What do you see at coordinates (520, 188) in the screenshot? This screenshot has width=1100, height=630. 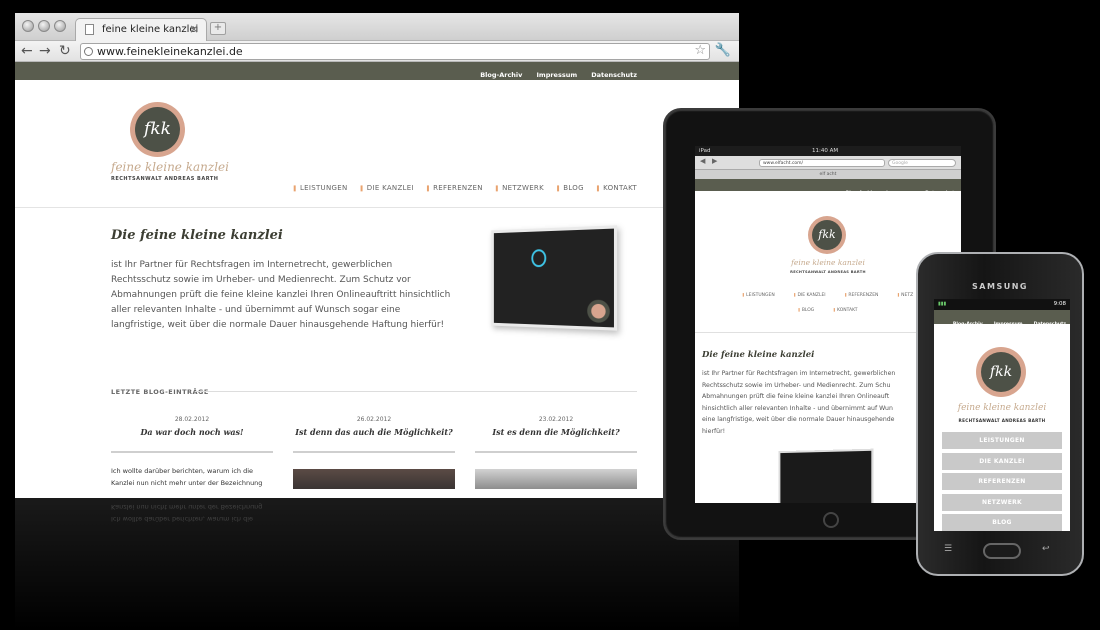 I see `nav-netzwerk: NETZWERK` at bounding box center [520, 188].